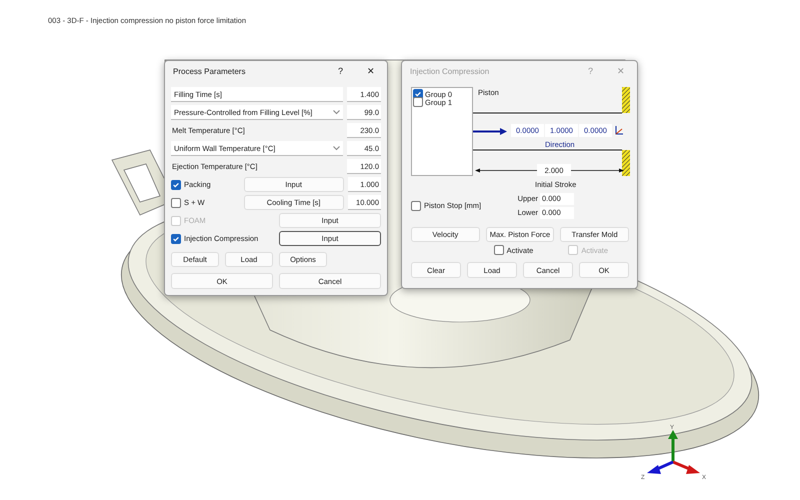 The image size is (800, 500). Describe the element at coordinates (371, 71) in the screenshot. I see `close-button: ✕` at that location.